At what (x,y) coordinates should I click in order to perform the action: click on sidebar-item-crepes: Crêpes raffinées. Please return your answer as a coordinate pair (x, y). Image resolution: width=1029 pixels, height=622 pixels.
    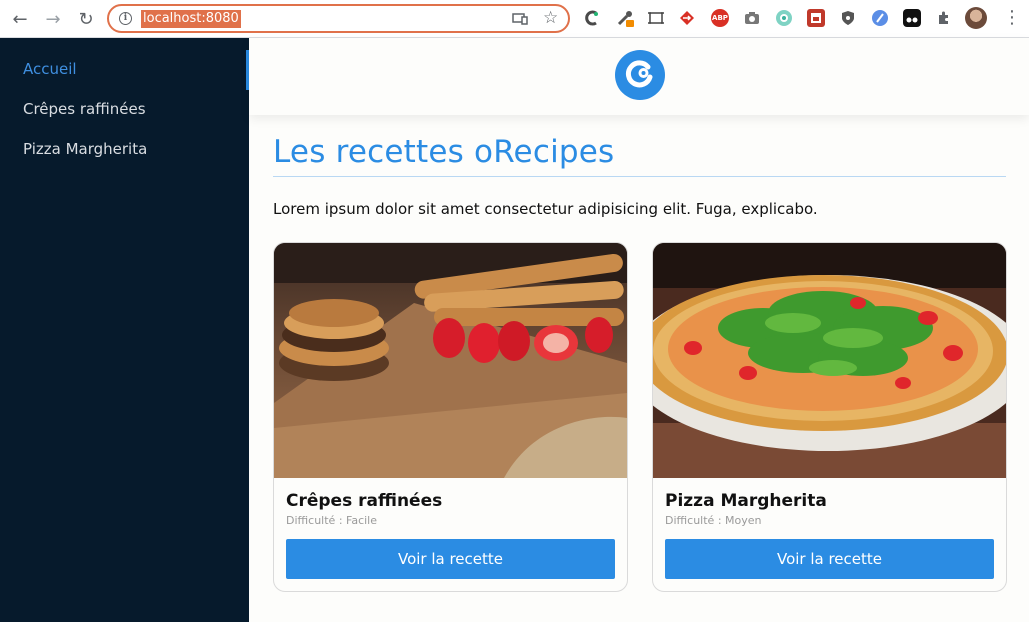
    Looking at the image, I should click on (84, 109).